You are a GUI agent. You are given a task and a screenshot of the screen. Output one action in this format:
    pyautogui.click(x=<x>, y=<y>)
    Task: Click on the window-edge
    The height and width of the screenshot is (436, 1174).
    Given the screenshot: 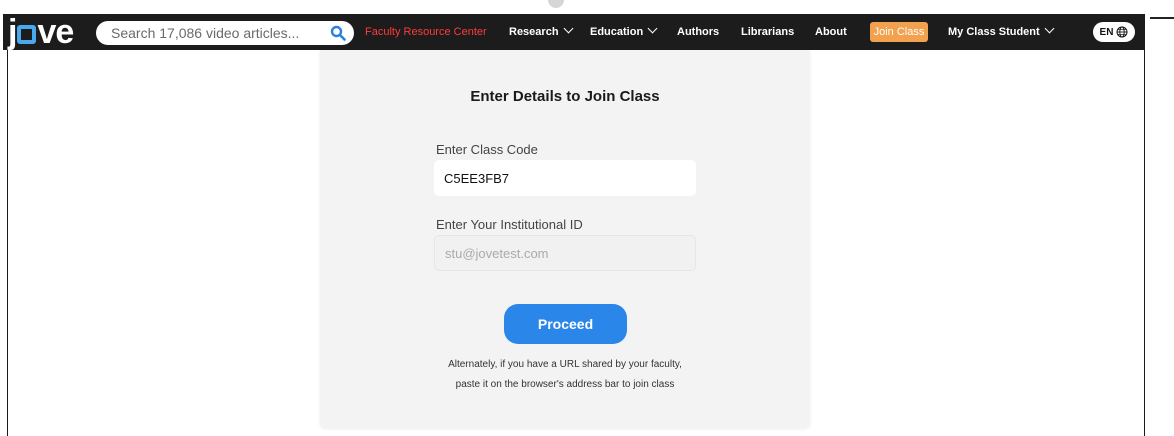 What is the action you would take?
    pyautogui.click(x=1162, y=18)
    